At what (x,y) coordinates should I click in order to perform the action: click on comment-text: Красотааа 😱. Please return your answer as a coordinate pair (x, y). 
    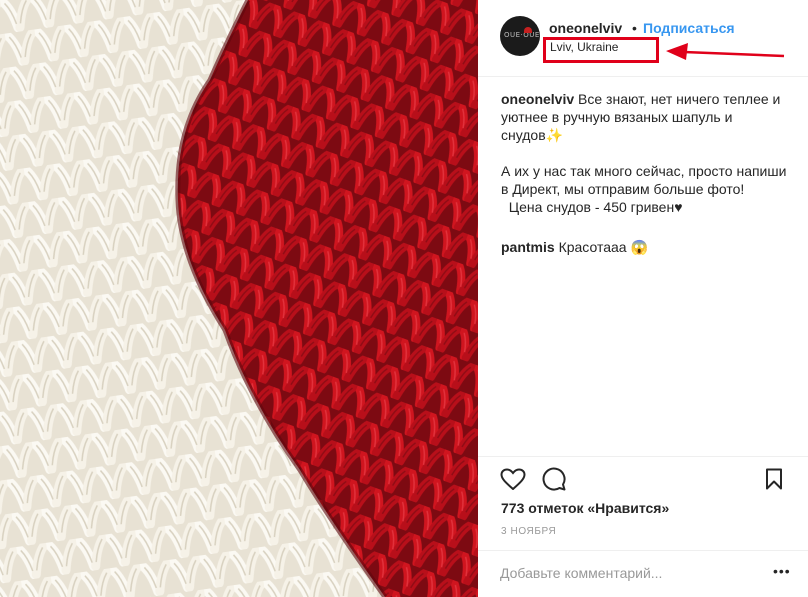
    Looking at the image, I should click on (601, 247).